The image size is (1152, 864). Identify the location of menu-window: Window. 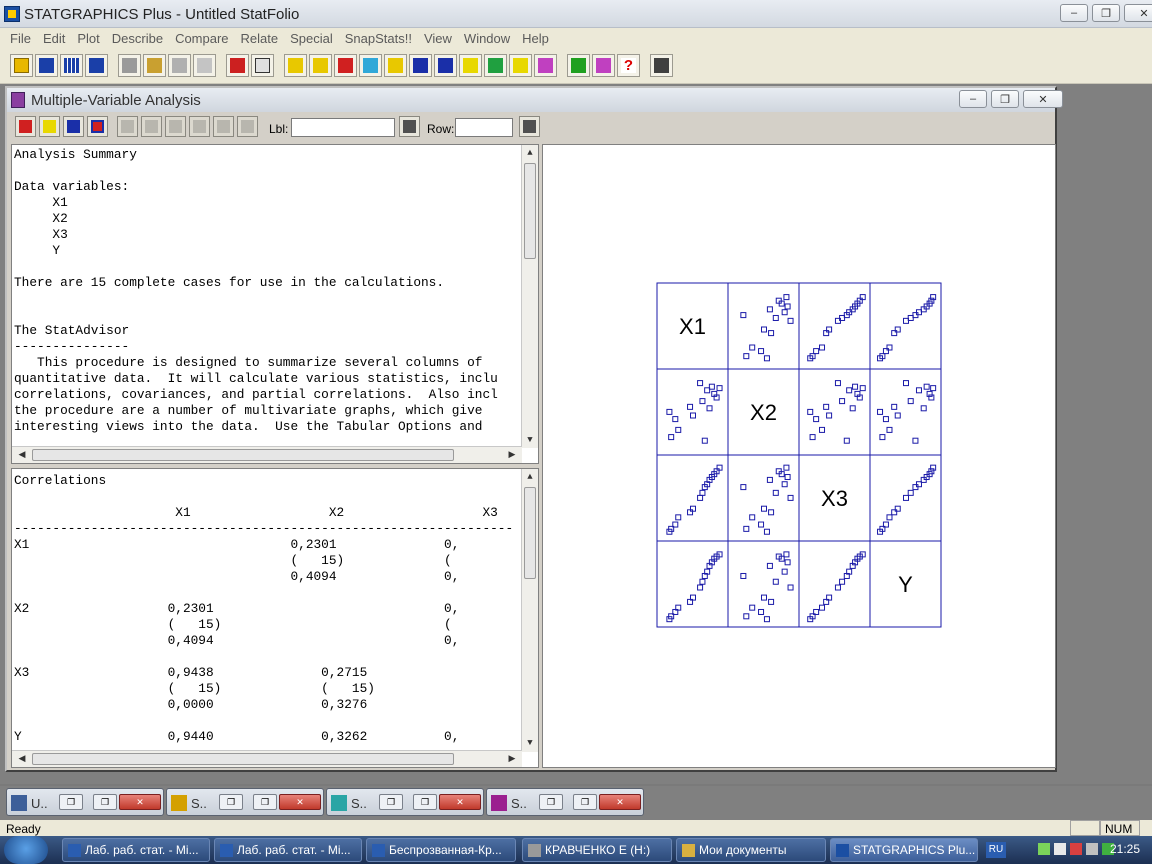
(487, 38).